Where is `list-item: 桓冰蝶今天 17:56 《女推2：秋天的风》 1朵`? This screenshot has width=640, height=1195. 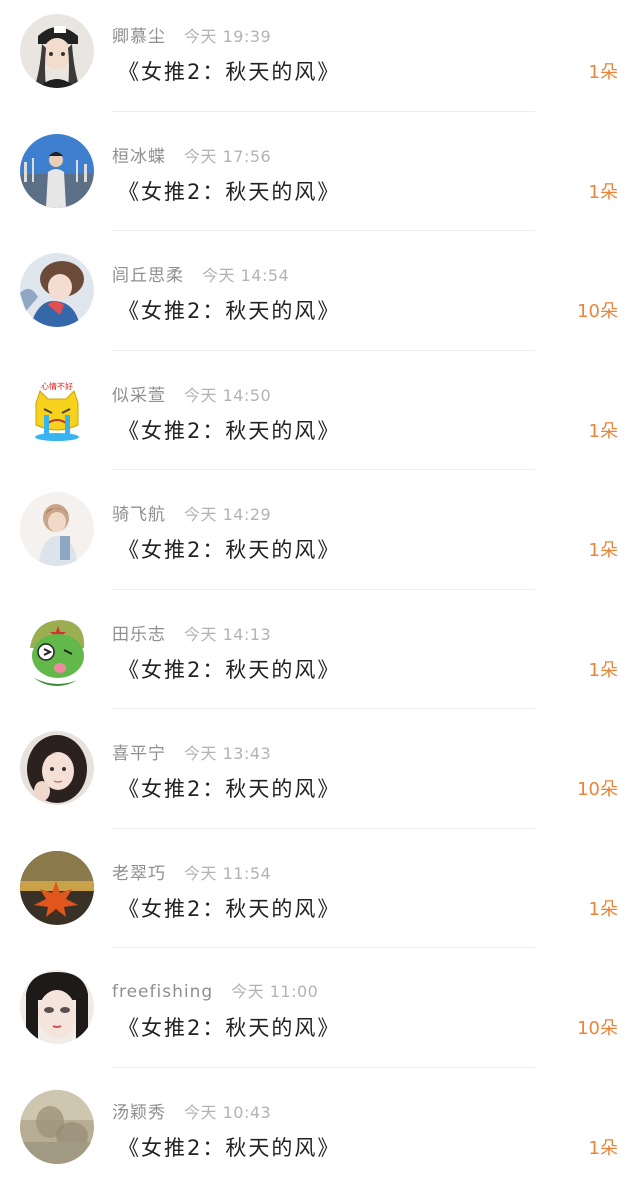 list-item: 桓冰蝶今天 17:56 《女推2：秋天的风》 1朵 is located at coordinates (320, 180).